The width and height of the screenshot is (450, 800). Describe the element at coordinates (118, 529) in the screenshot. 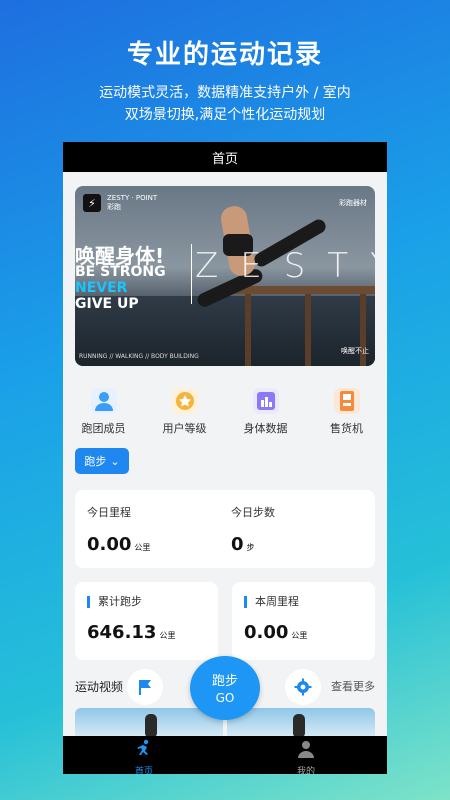

I see `today-distance: 今日里程 0.00 公里` at that location.